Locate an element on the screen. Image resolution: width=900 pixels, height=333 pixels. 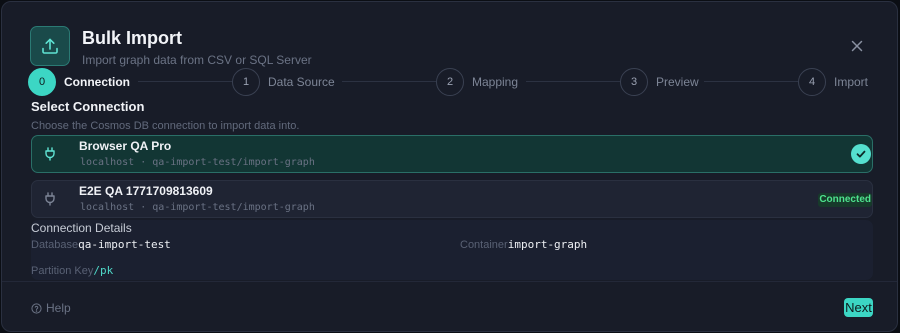
step-label: Data Source is located at coordinates (301, 82).